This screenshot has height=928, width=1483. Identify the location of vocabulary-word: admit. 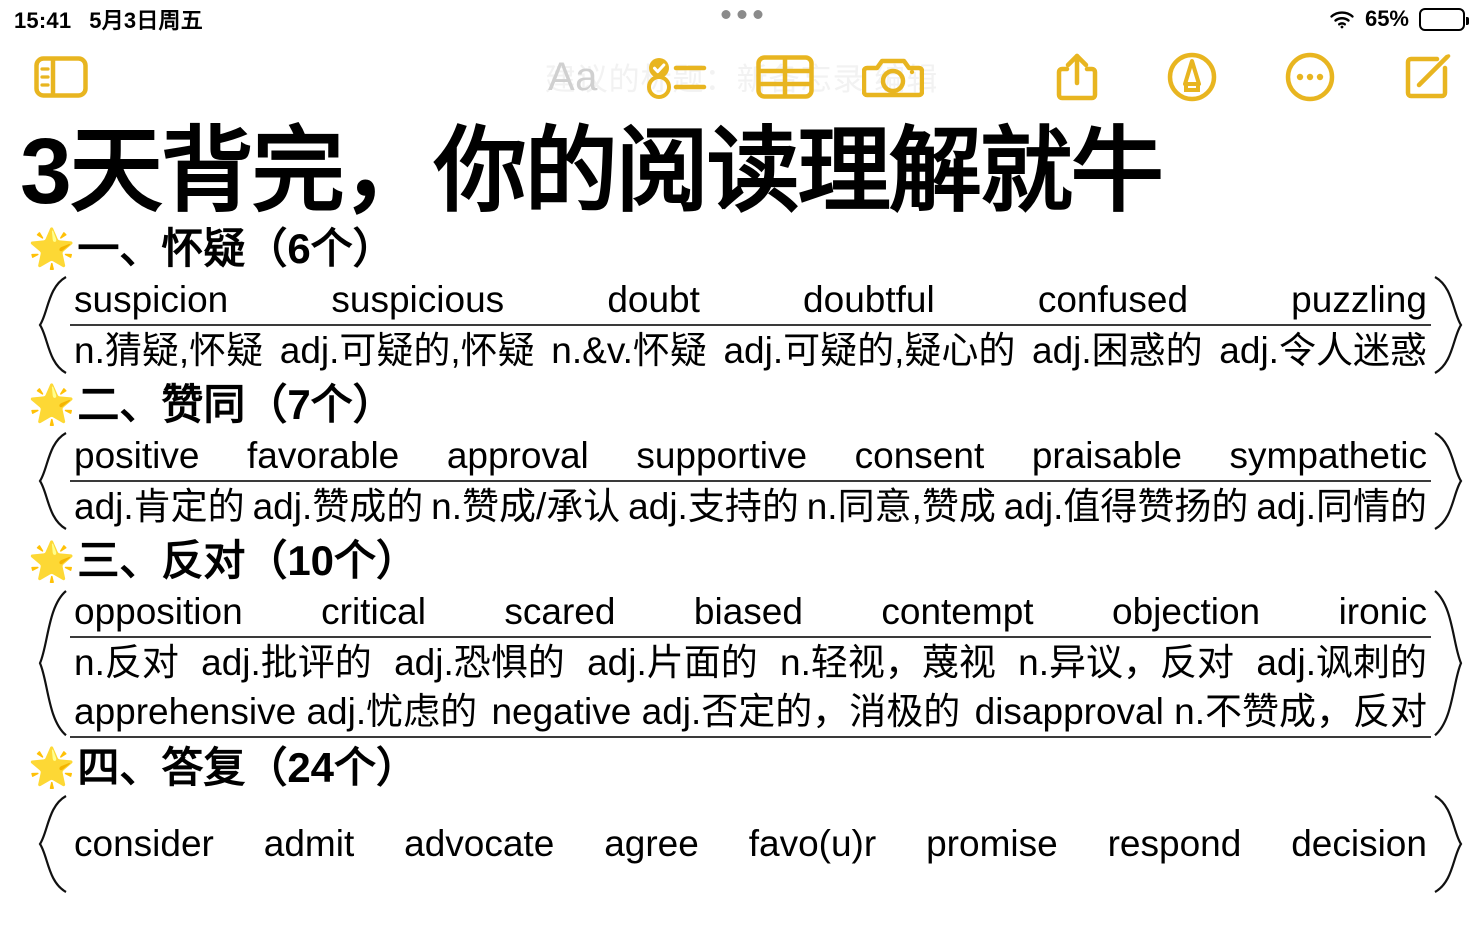
(309, 844).